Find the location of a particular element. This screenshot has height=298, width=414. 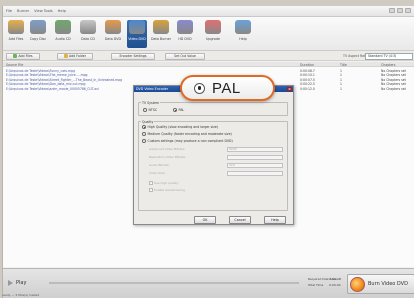

toolbar-video-dvd-button: Video DVD is located at coordinates (137, 34).